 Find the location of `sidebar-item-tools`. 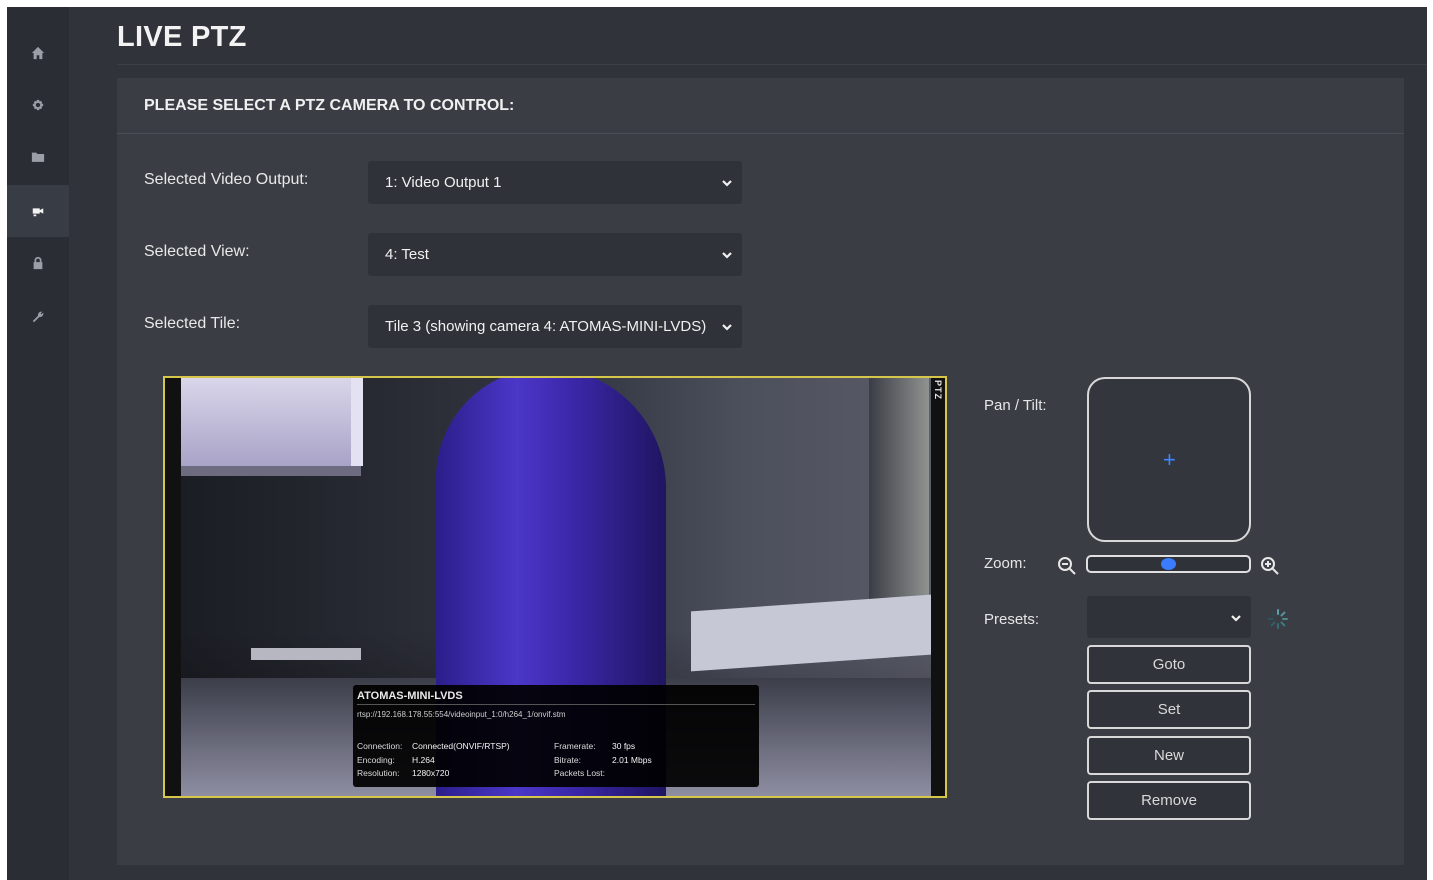

sidebar-item-tools is located at coordinates (38, 317).